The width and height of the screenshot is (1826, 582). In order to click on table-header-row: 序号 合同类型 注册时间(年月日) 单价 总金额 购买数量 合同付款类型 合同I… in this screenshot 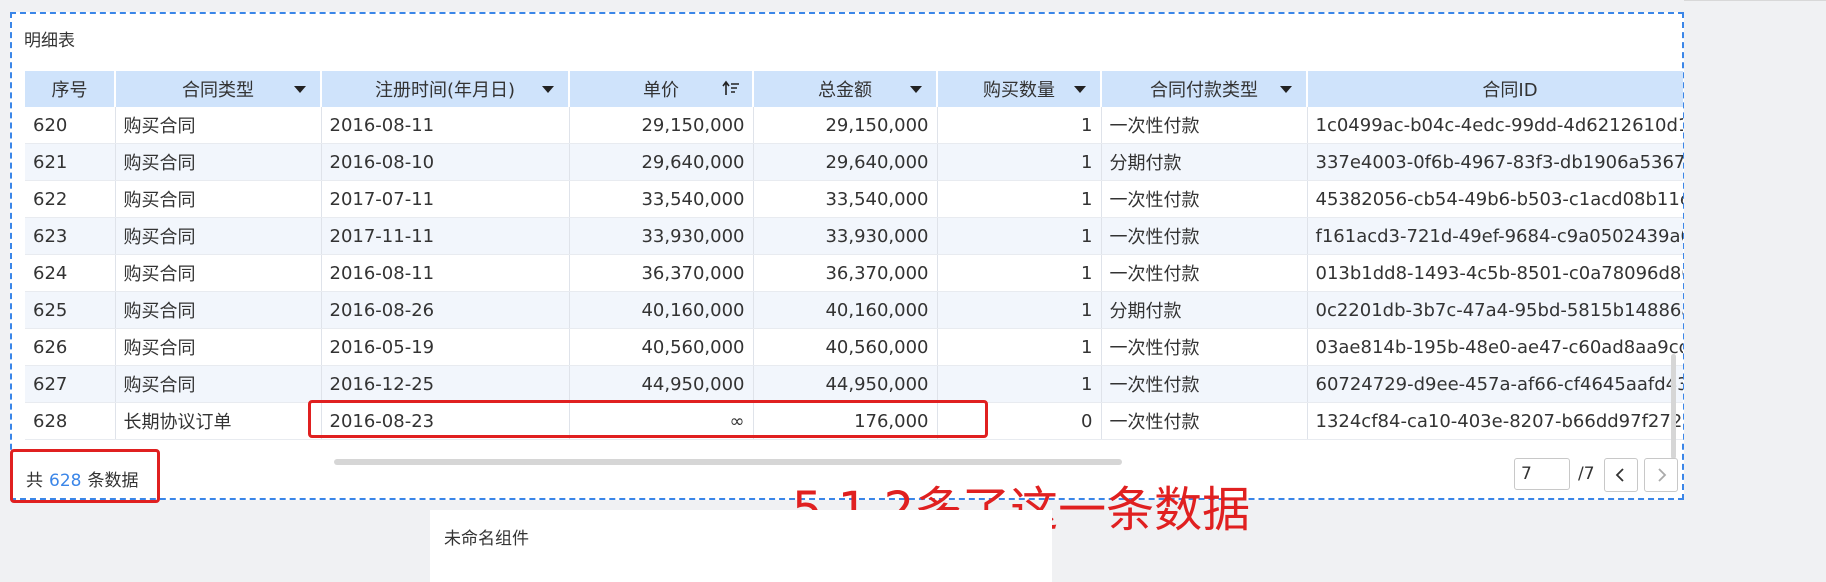, I will do `click(854, 89)`.